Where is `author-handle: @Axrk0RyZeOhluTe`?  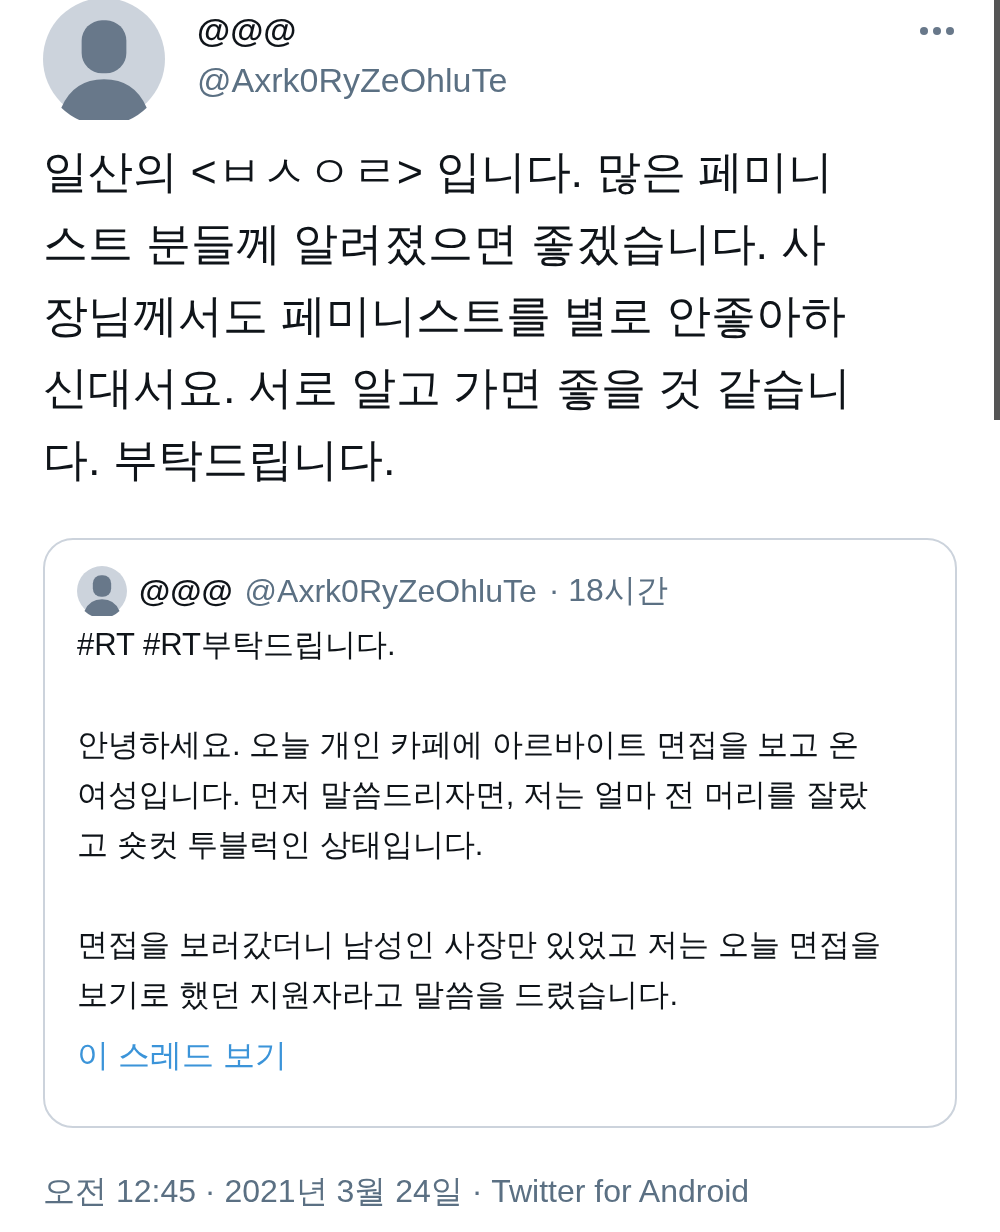 author-handle: @Axrk0RyZeOhluTe is located at coordinates (352, 80).